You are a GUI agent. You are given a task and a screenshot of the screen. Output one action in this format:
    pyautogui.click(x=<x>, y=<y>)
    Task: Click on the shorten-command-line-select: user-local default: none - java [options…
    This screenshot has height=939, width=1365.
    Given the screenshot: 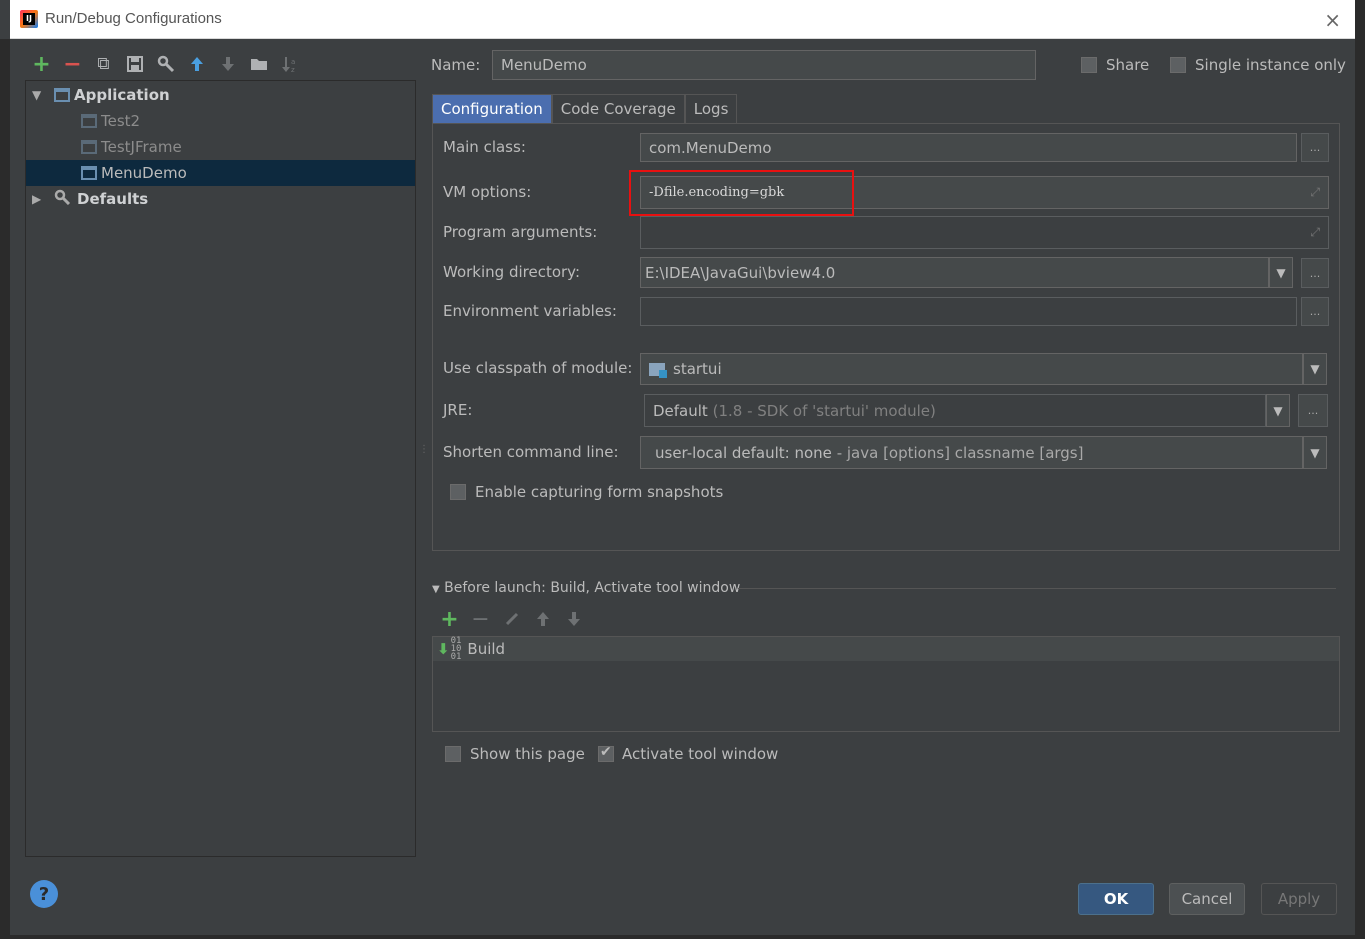 What is the action you would take?
    pyautogui.click(x=971, y=452)
    